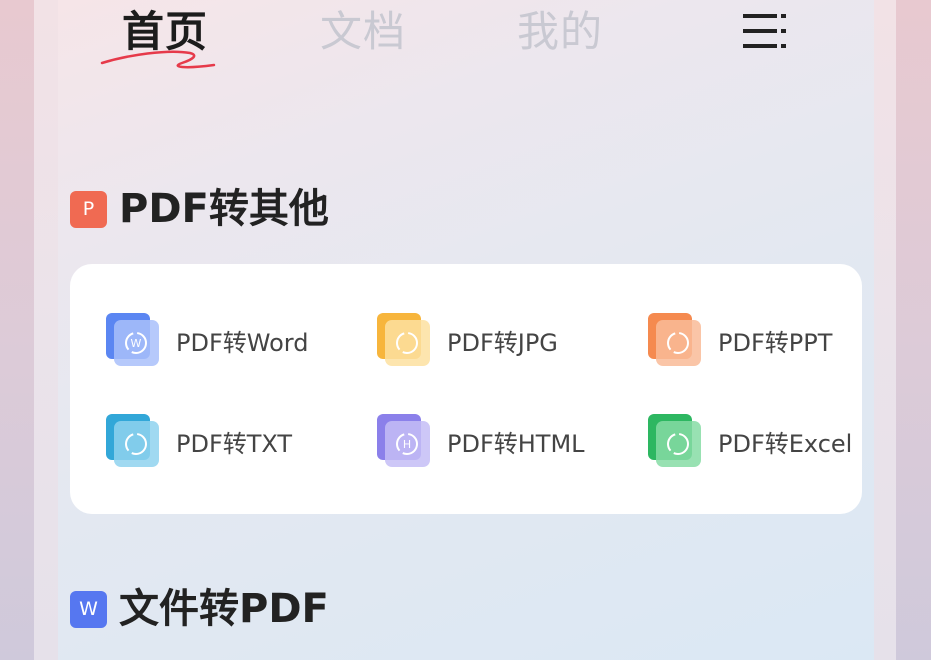 The image size is (931, 660). What do you see at coordinates (88, 209) in the screenshot?
I see `pdf-badge-icon: P` at bounding box center [88, 209].